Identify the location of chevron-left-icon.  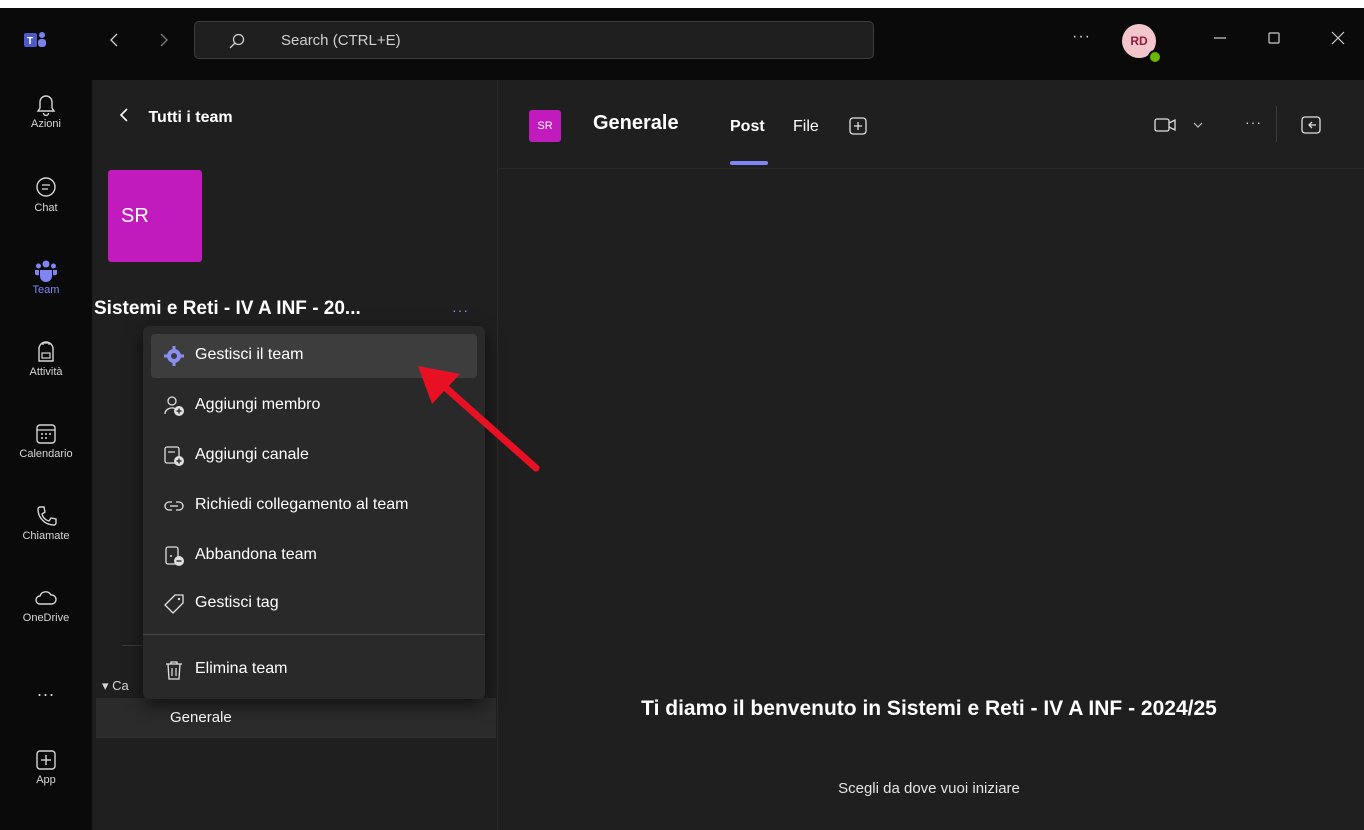
(123, 115).